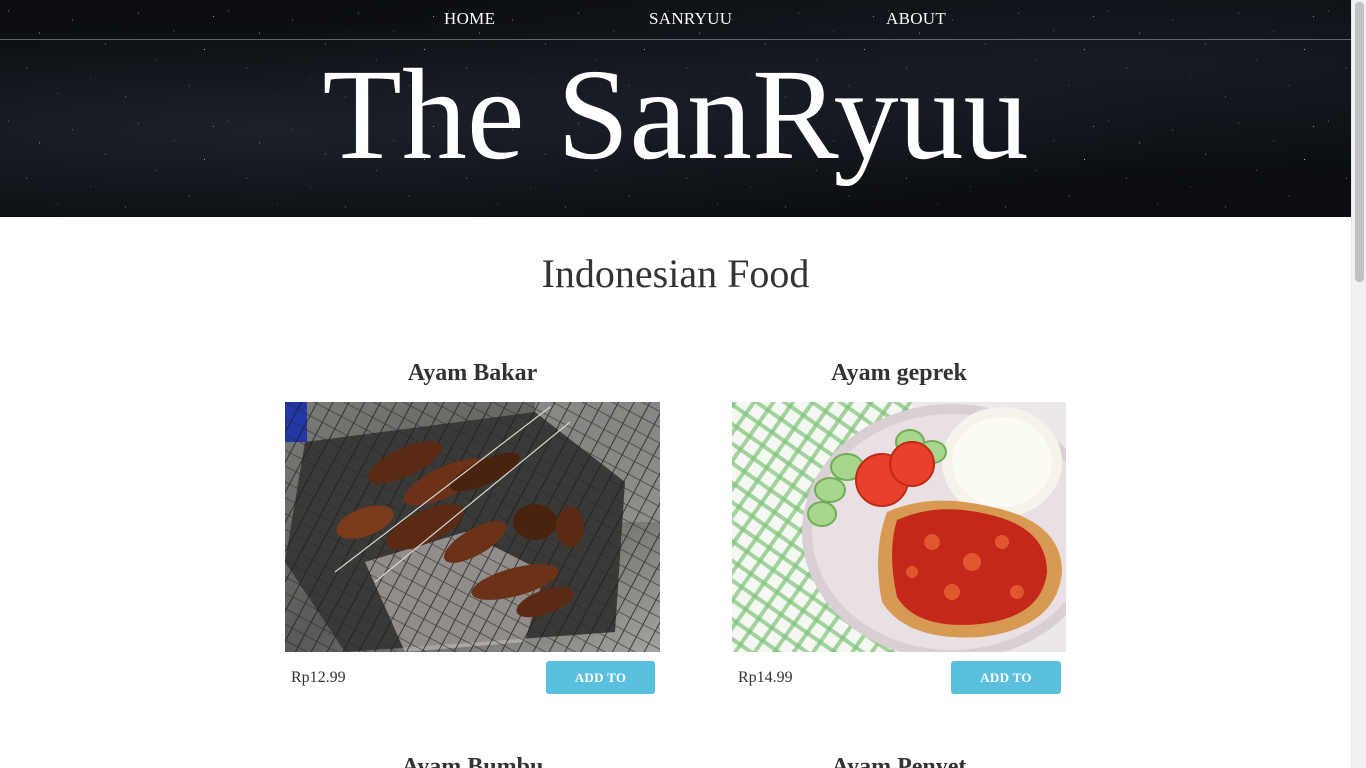 Image resolution: width=1366 pixels, height=768 pixels. I want to click on product-name: Ayam geprek, so click(899, 373).